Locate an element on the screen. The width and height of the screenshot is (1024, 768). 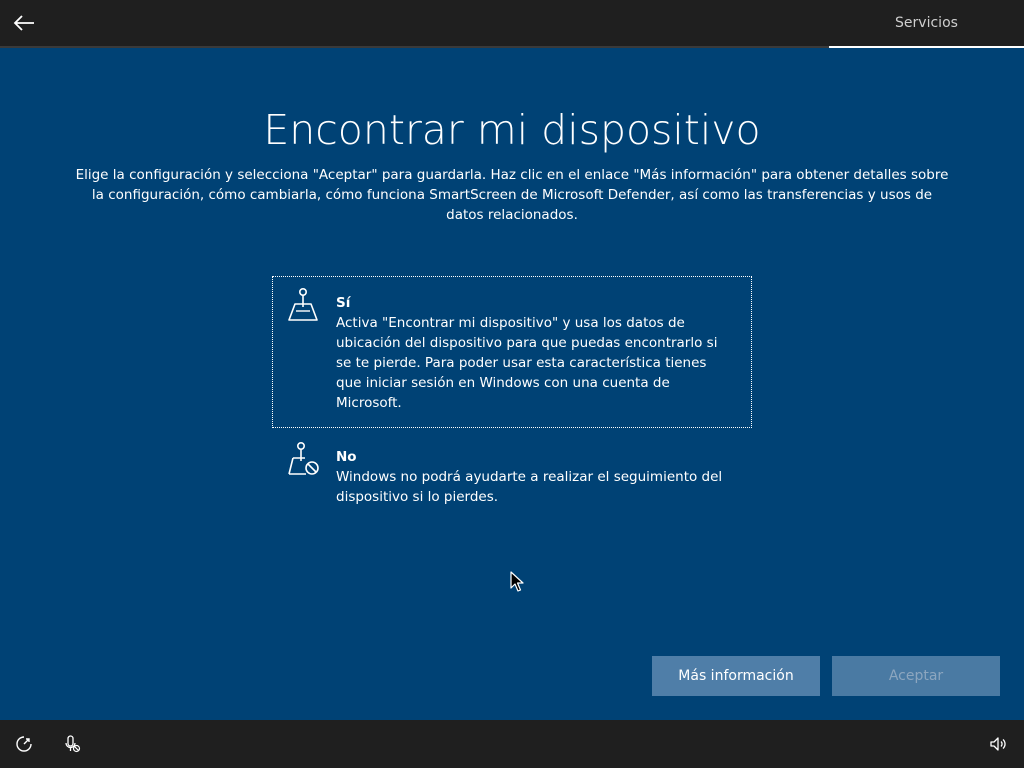
volume-button is located at coordinates (998, 744).